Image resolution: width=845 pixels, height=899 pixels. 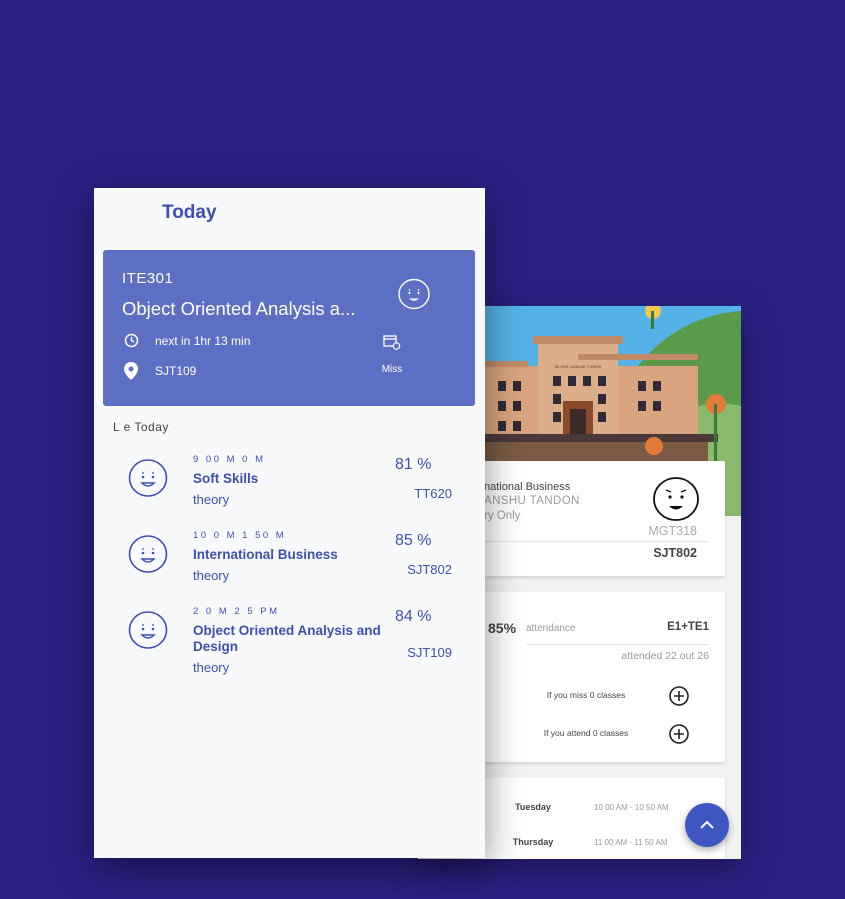 What do you see at coordinates (527, 487) in the screenshot?
I see `course-title: national Business` at bounding box center [527, 487].